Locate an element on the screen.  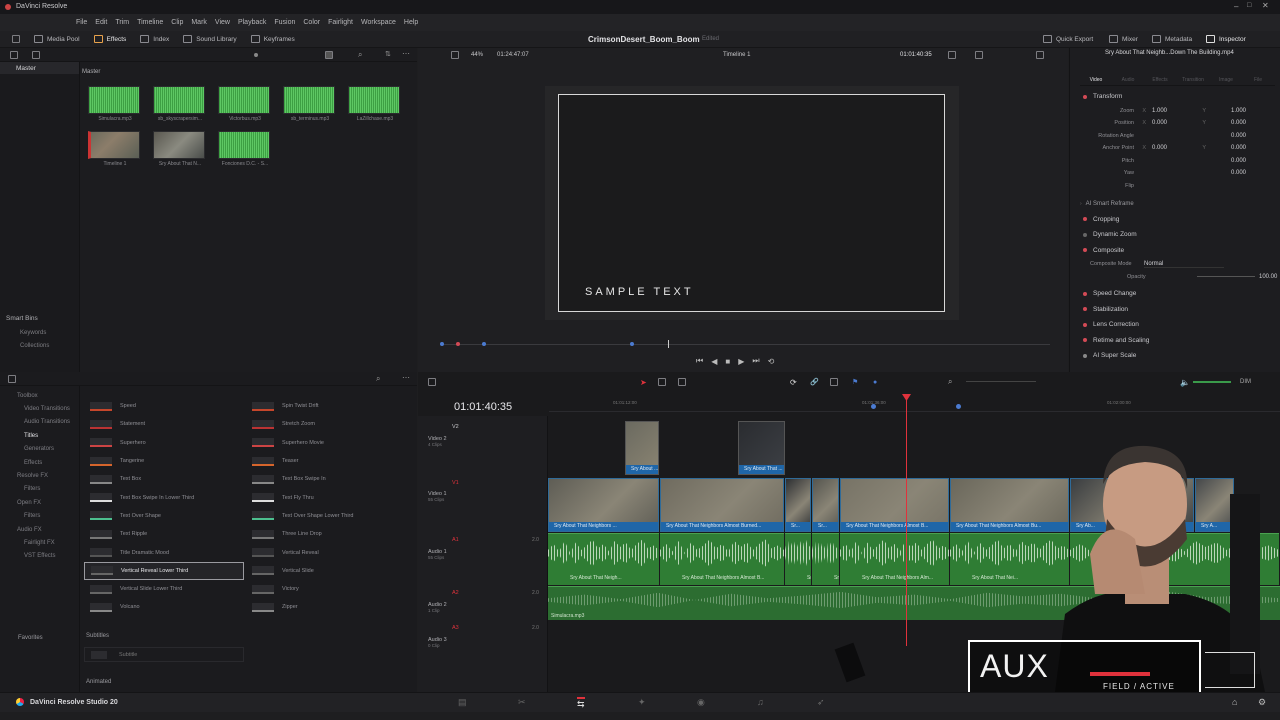
tree-item-audio-fx: Audio FX is located at coordinates (39, 529).